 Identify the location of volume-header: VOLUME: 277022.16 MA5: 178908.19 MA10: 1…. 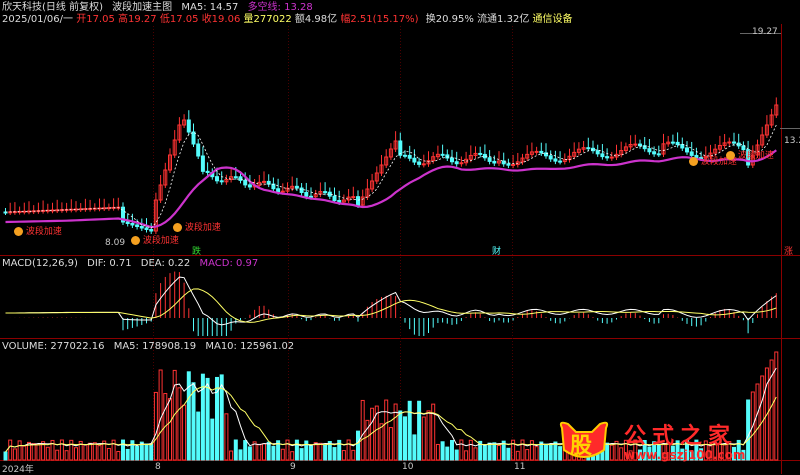
(148, 347).